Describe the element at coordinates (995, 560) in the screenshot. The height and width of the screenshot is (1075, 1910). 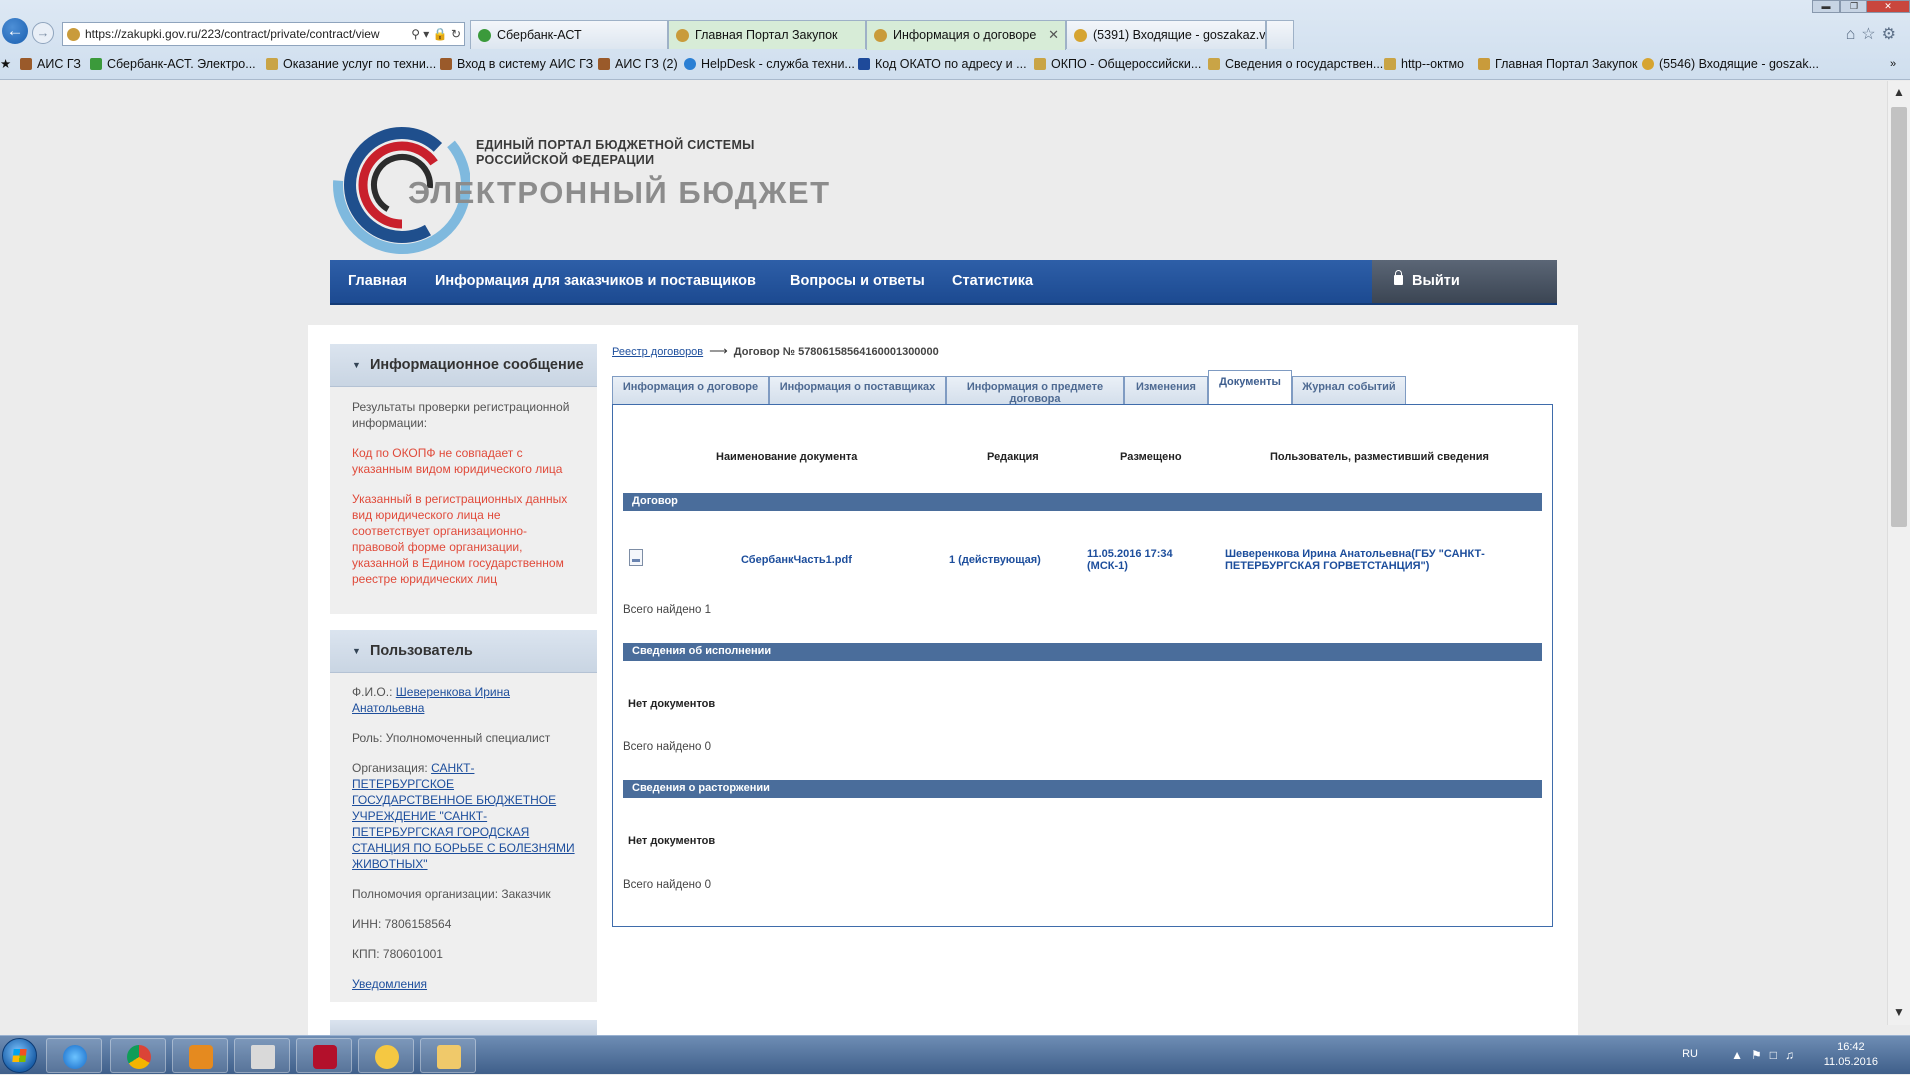
I see `document-edition: 1 (действующая)` at that location.